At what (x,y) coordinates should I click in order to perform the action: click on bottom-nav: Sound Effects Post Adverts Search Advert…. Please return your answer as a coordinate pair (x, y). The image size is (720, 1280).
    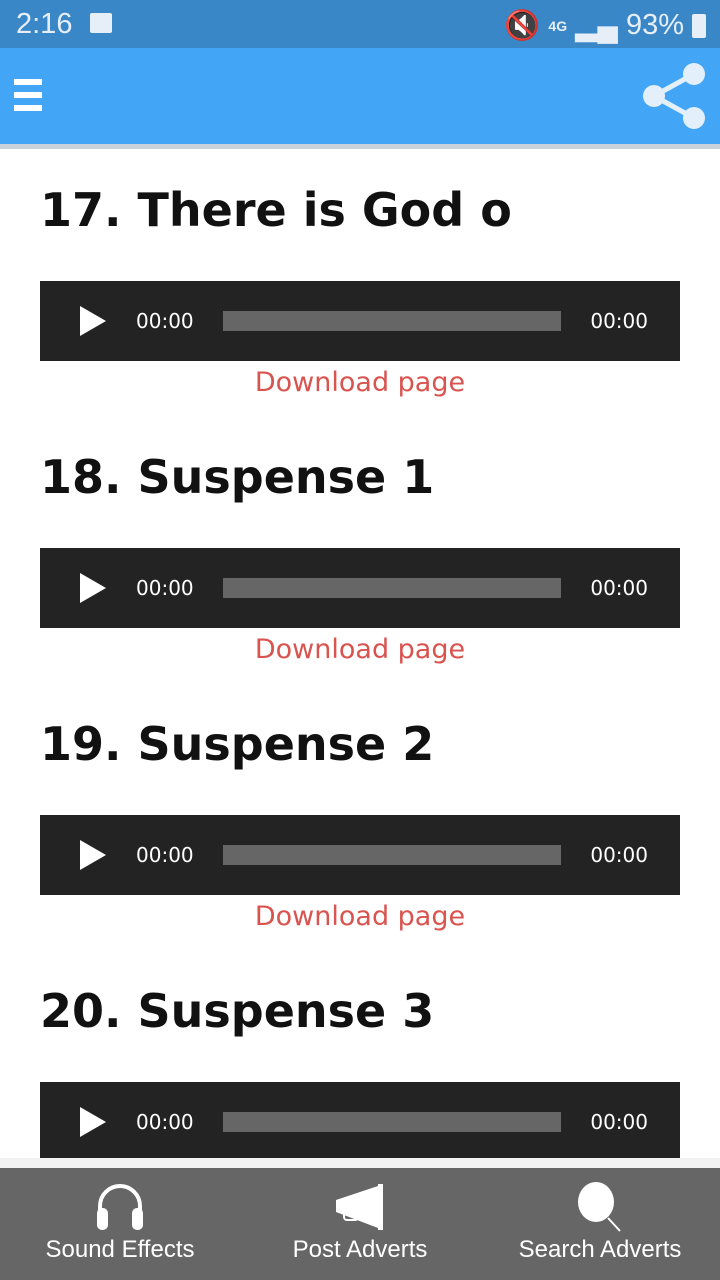
    Looking at the image, I should click on (360, 1219).